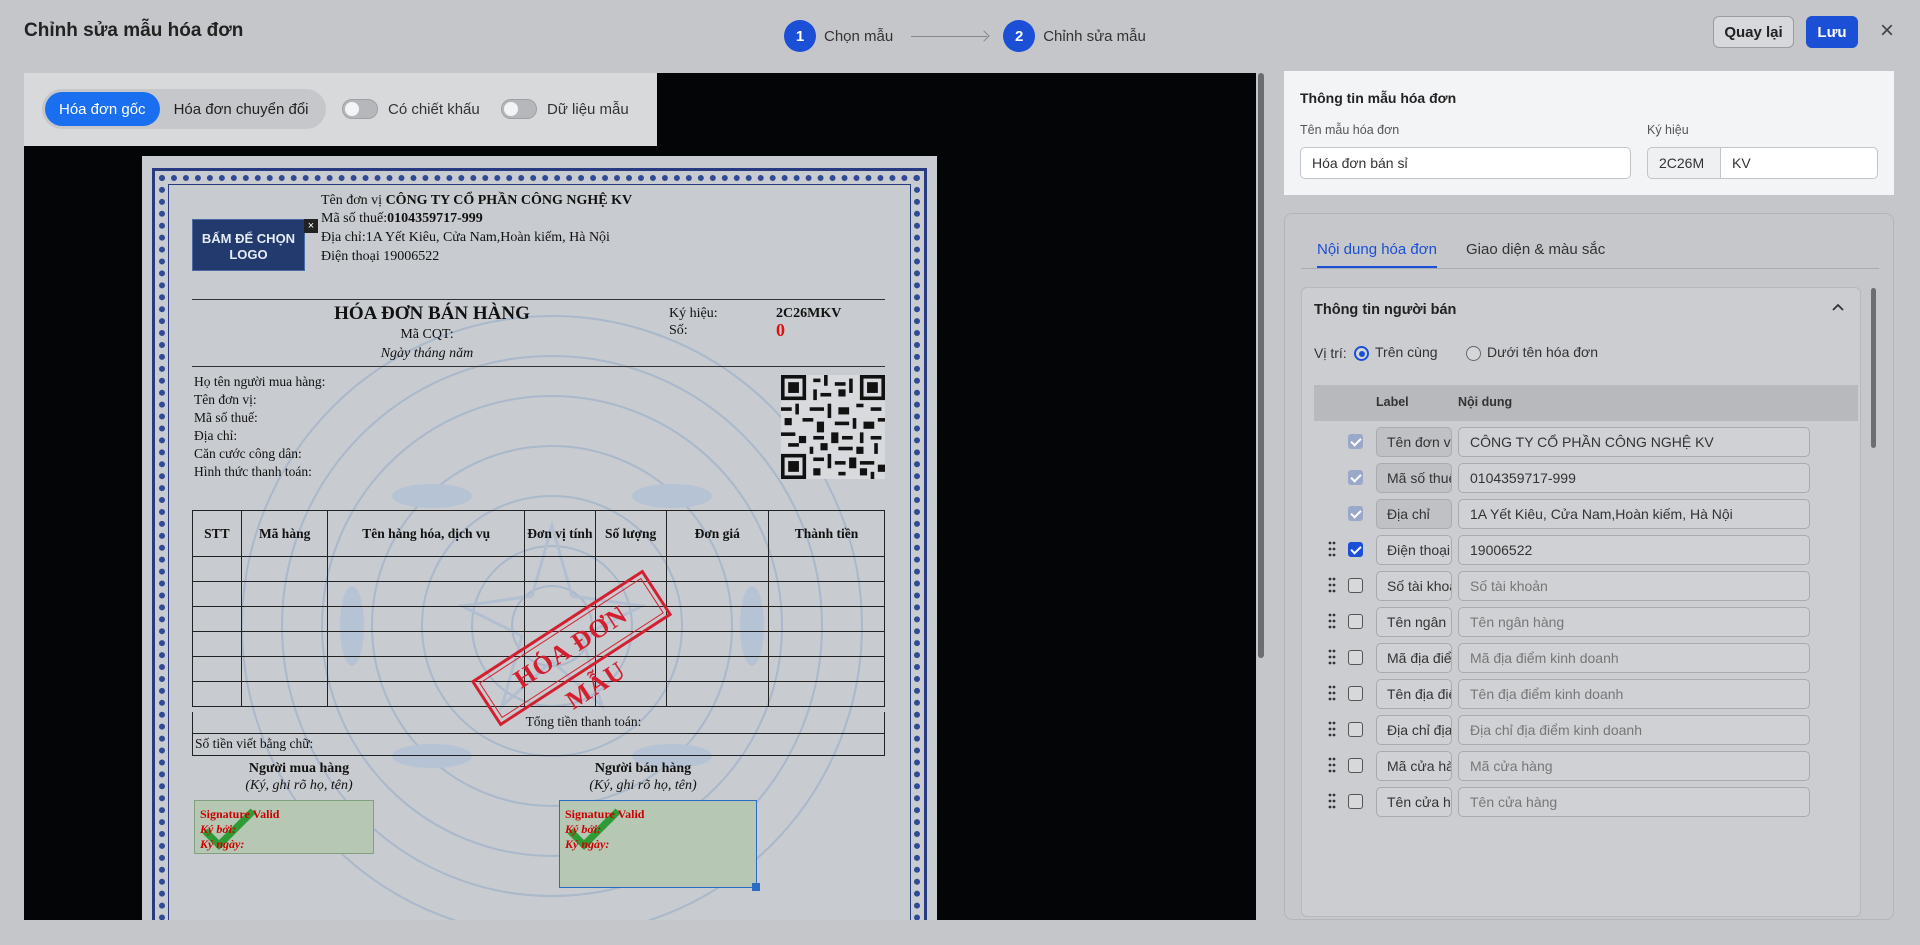  Describe the element at coordinates (1634, 802) in the screenshot. I see `field-value-input: Tên cửa hàng` at that location.